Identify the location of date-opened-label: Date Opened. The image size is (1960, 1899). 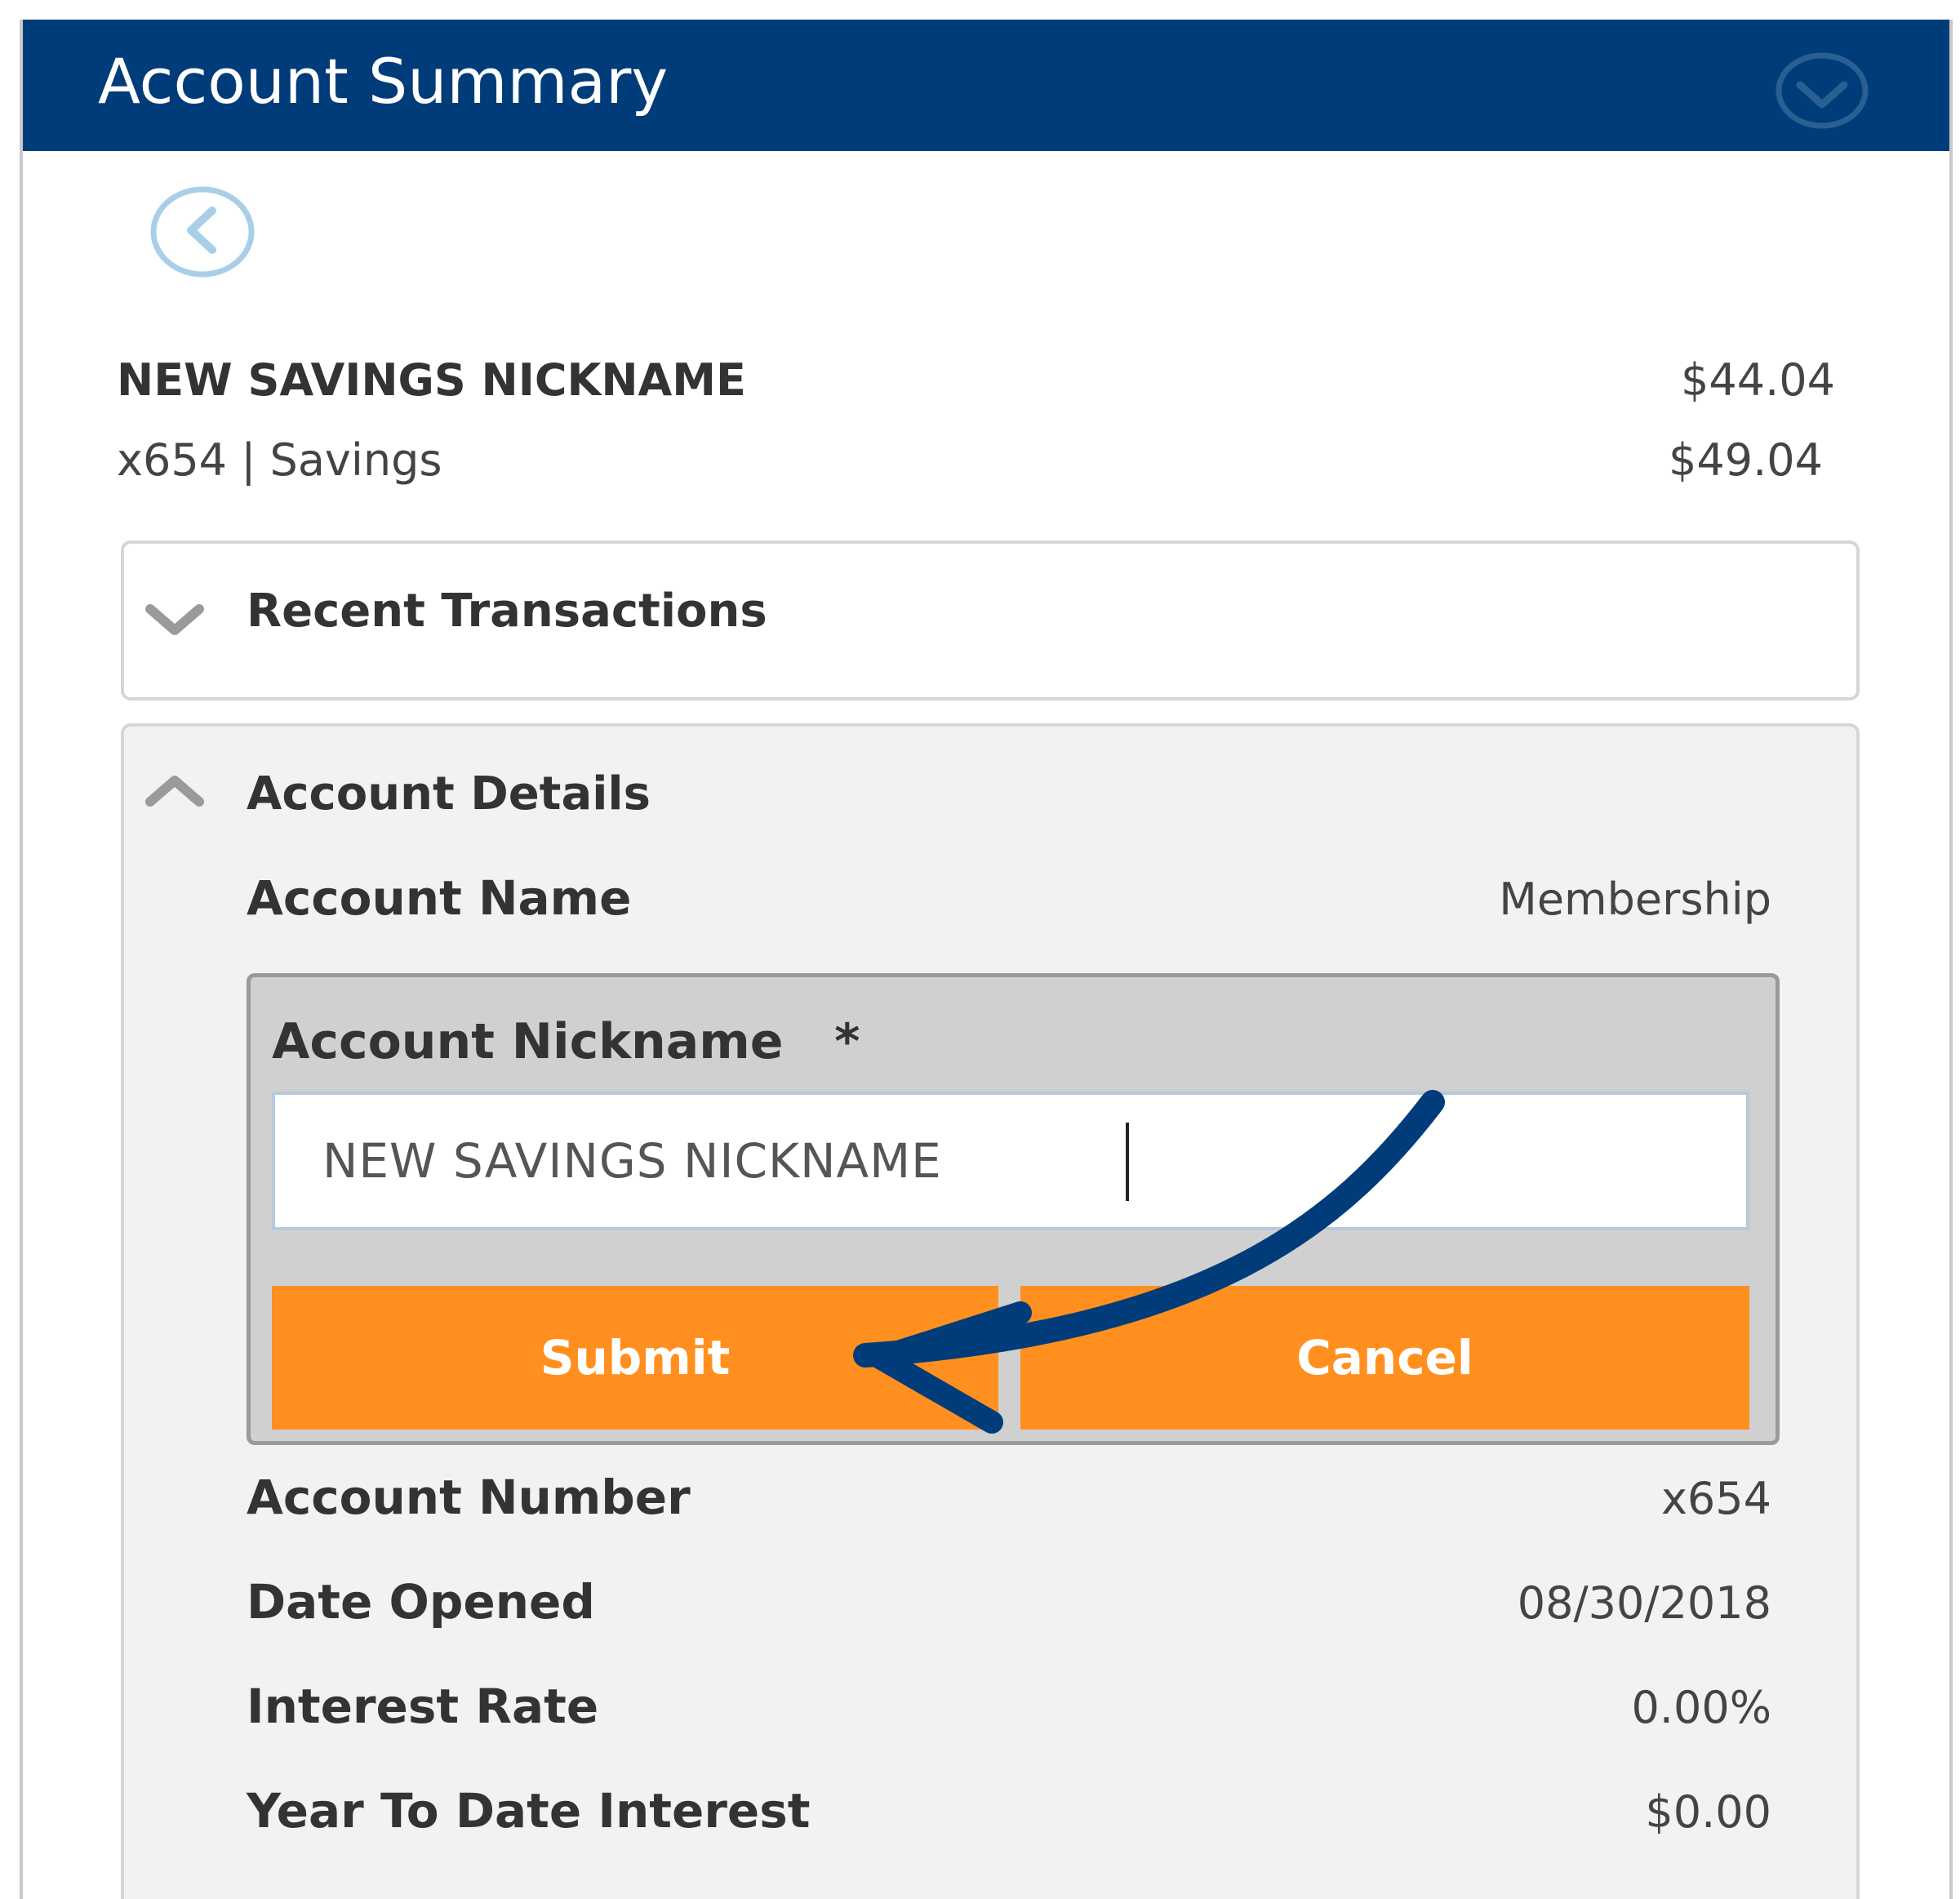
(421, 1602).